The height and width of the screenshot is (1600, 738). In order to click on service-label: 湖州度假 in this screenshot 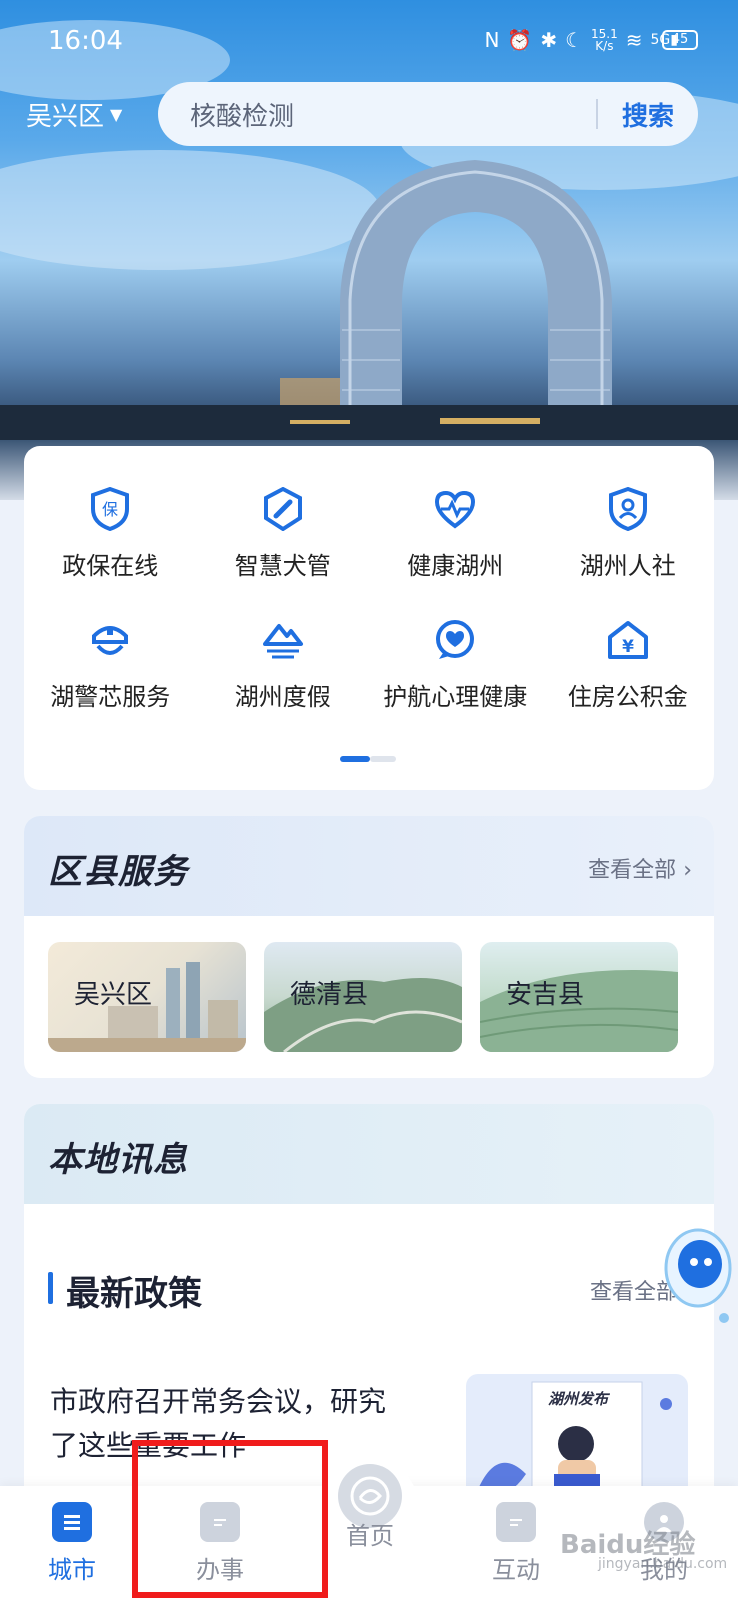, I will do `click(282, 697)`.